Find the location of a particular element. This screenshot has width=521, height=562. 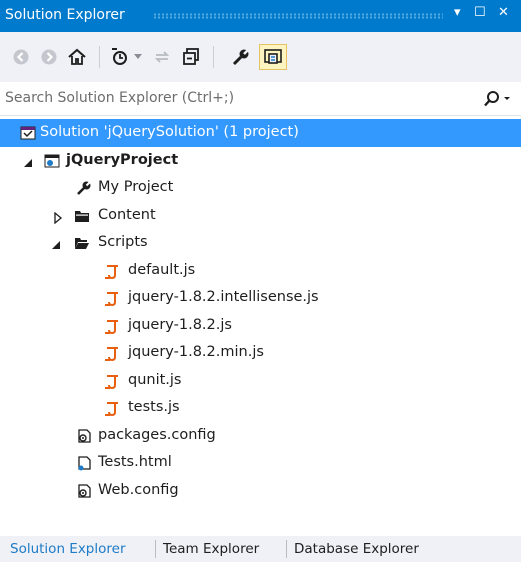

html-file-icon is located at coordinates (84, 463).